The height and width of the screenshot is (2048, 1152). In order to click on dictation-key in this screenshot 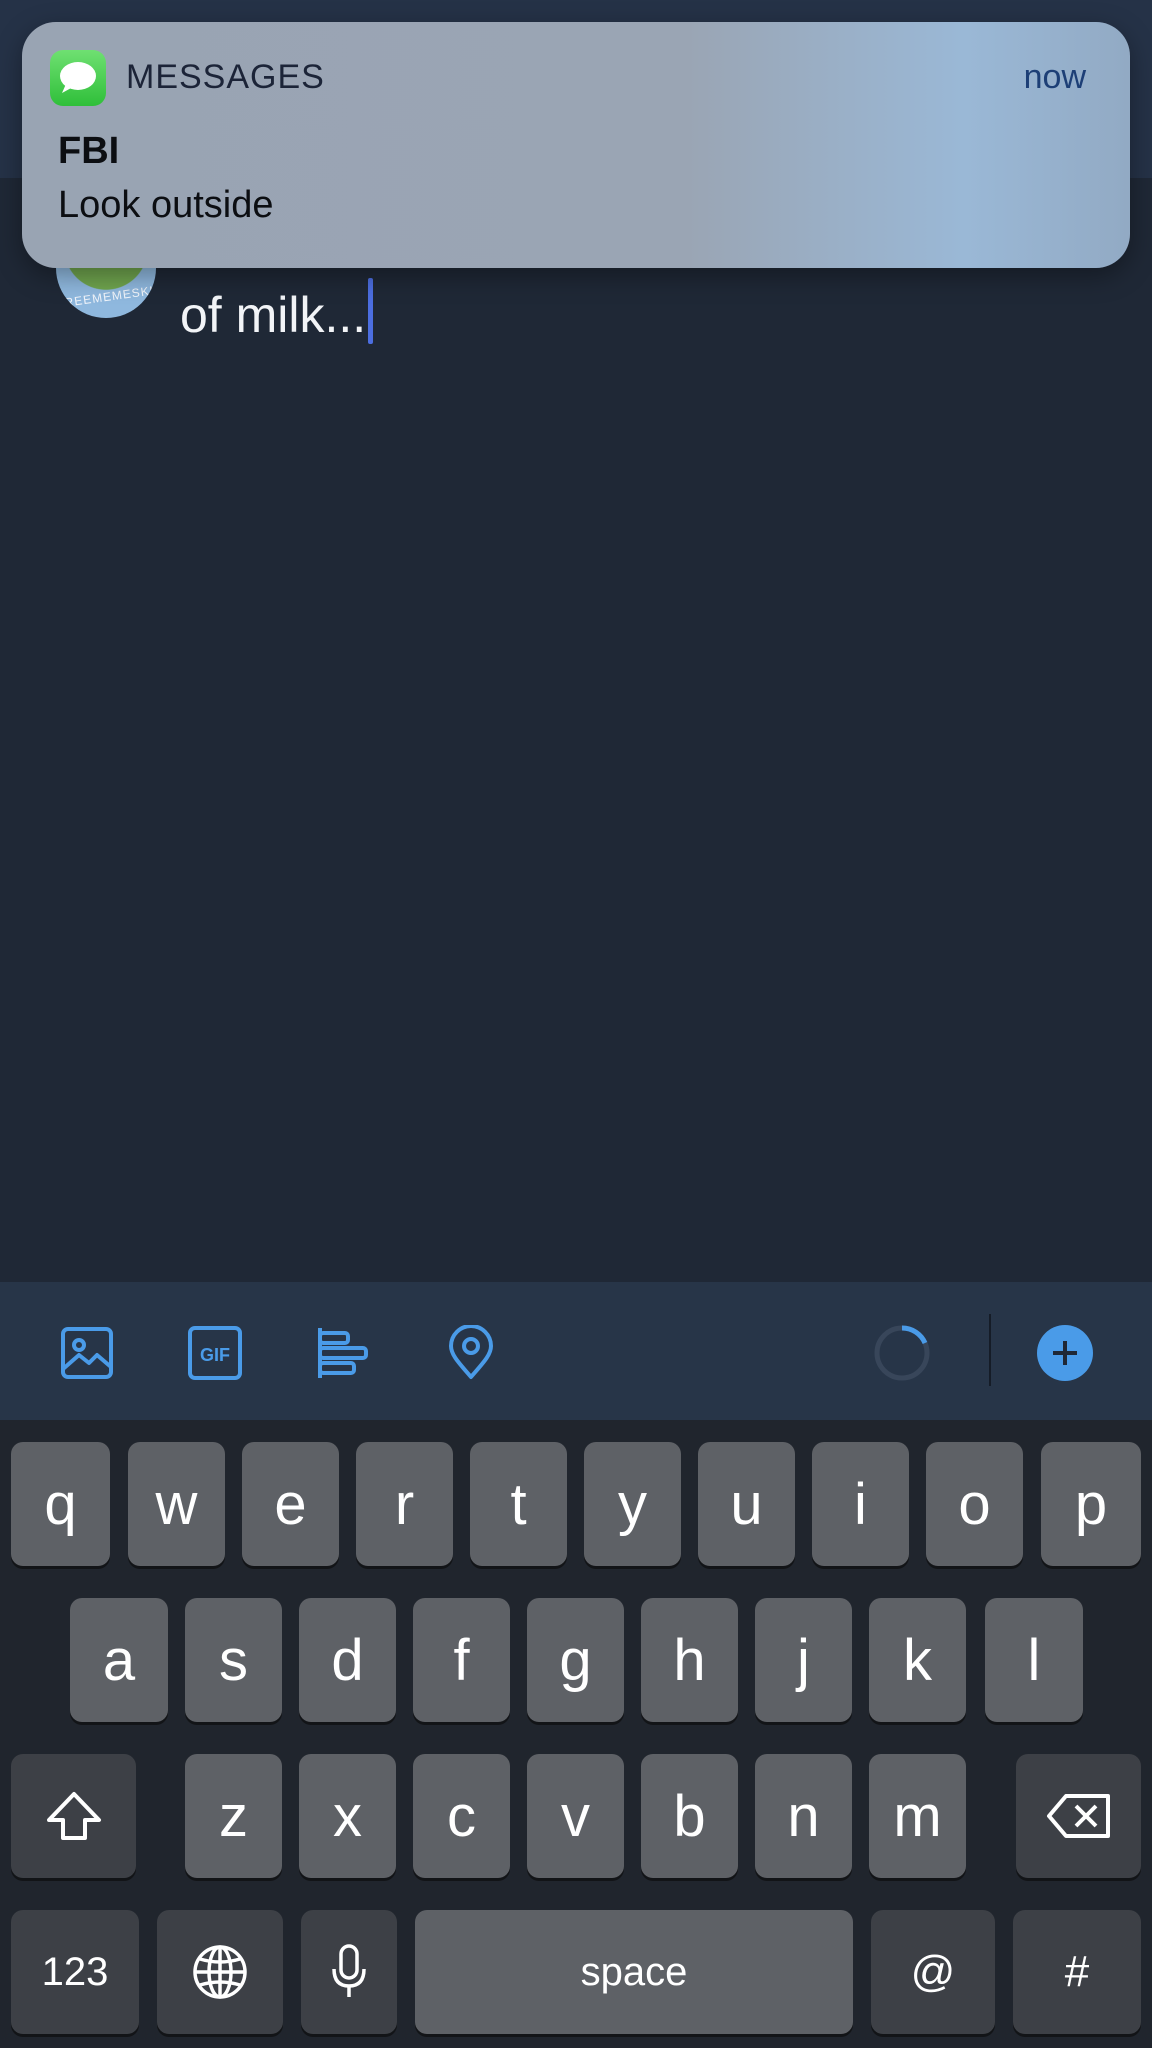, I will do `click(349, 1972)`.